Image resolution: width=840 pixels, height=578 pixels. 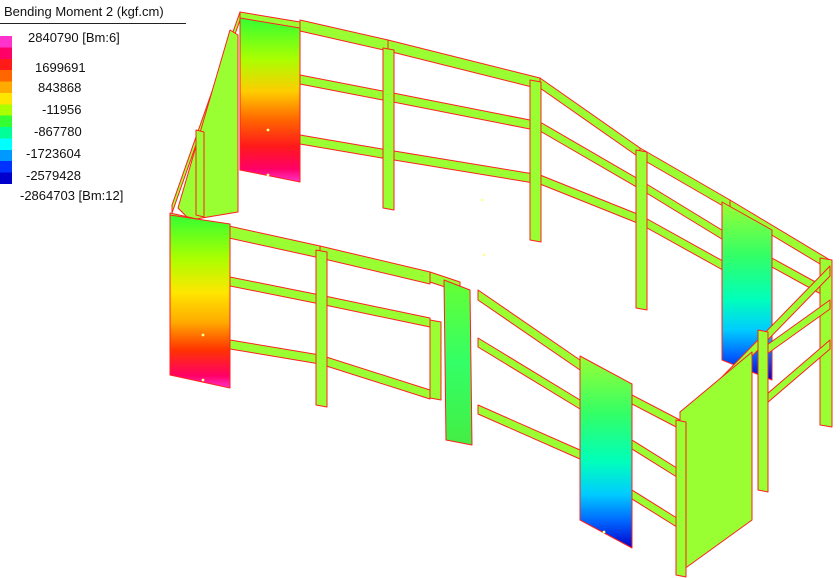 I want to click on legend-tick-label: -11956, so click(x=62, y=109).